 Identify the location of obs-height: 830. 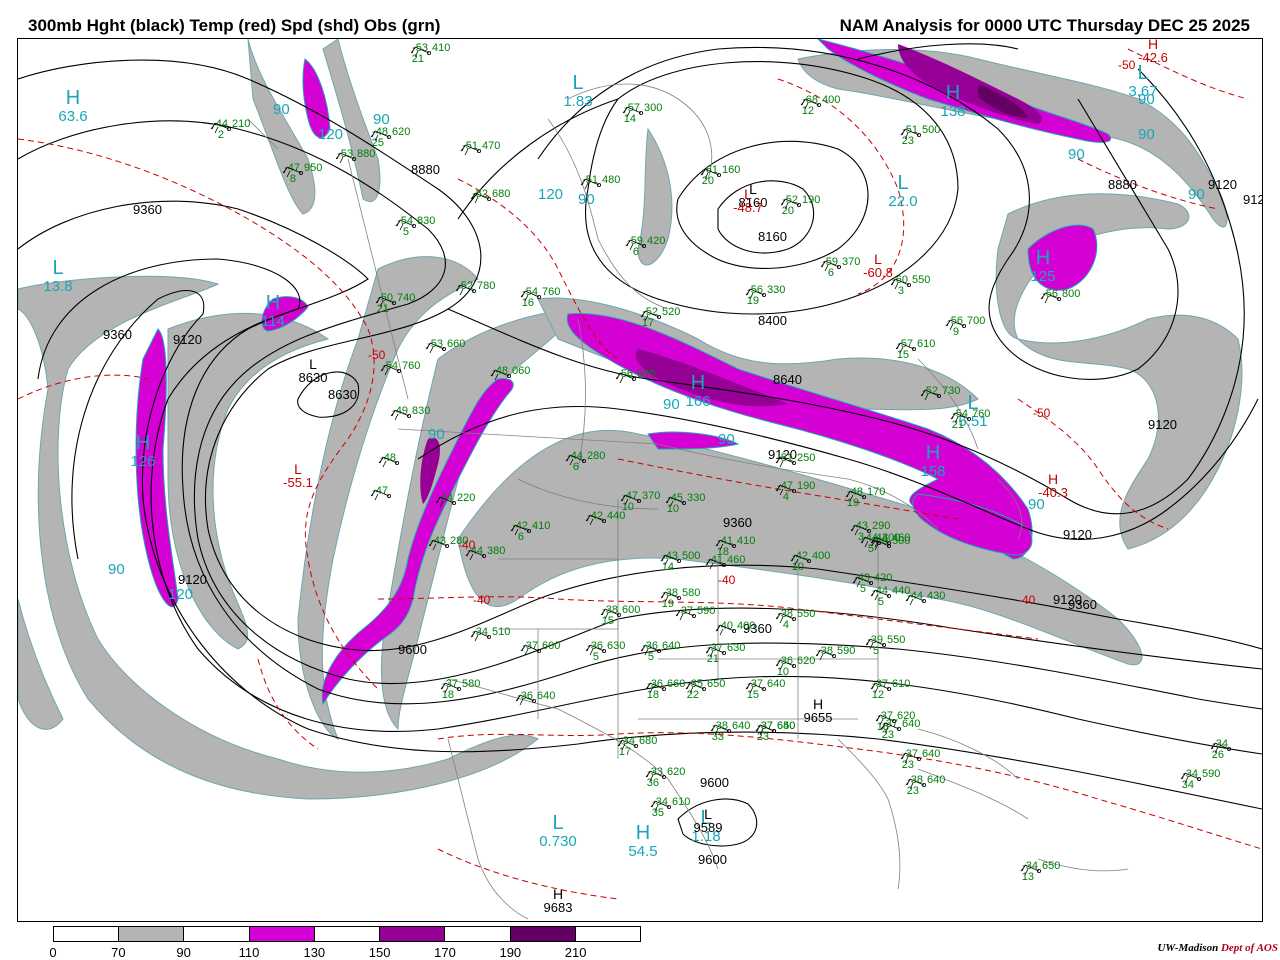
(426, 221).